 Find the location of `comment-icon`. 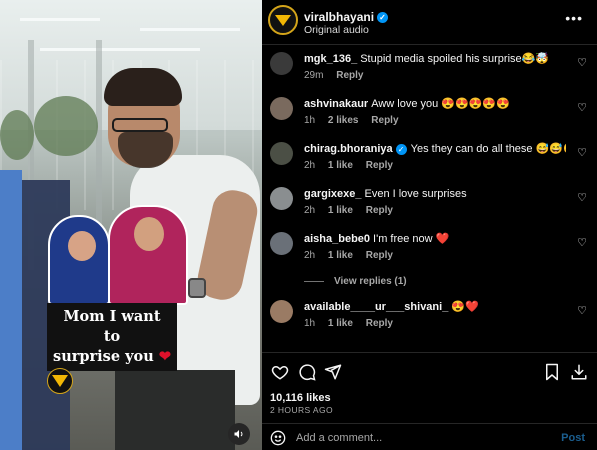

comment-icon is located at coordinates (307, 372).